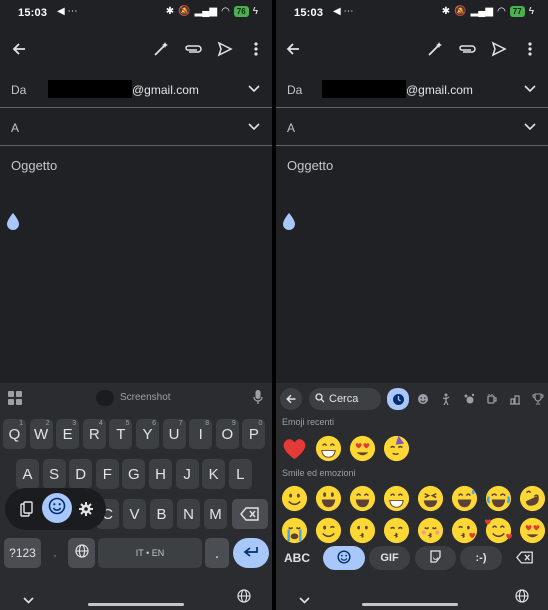 The image size is (548, 610). I want to click on emoji-kiss, so click(362, 530).